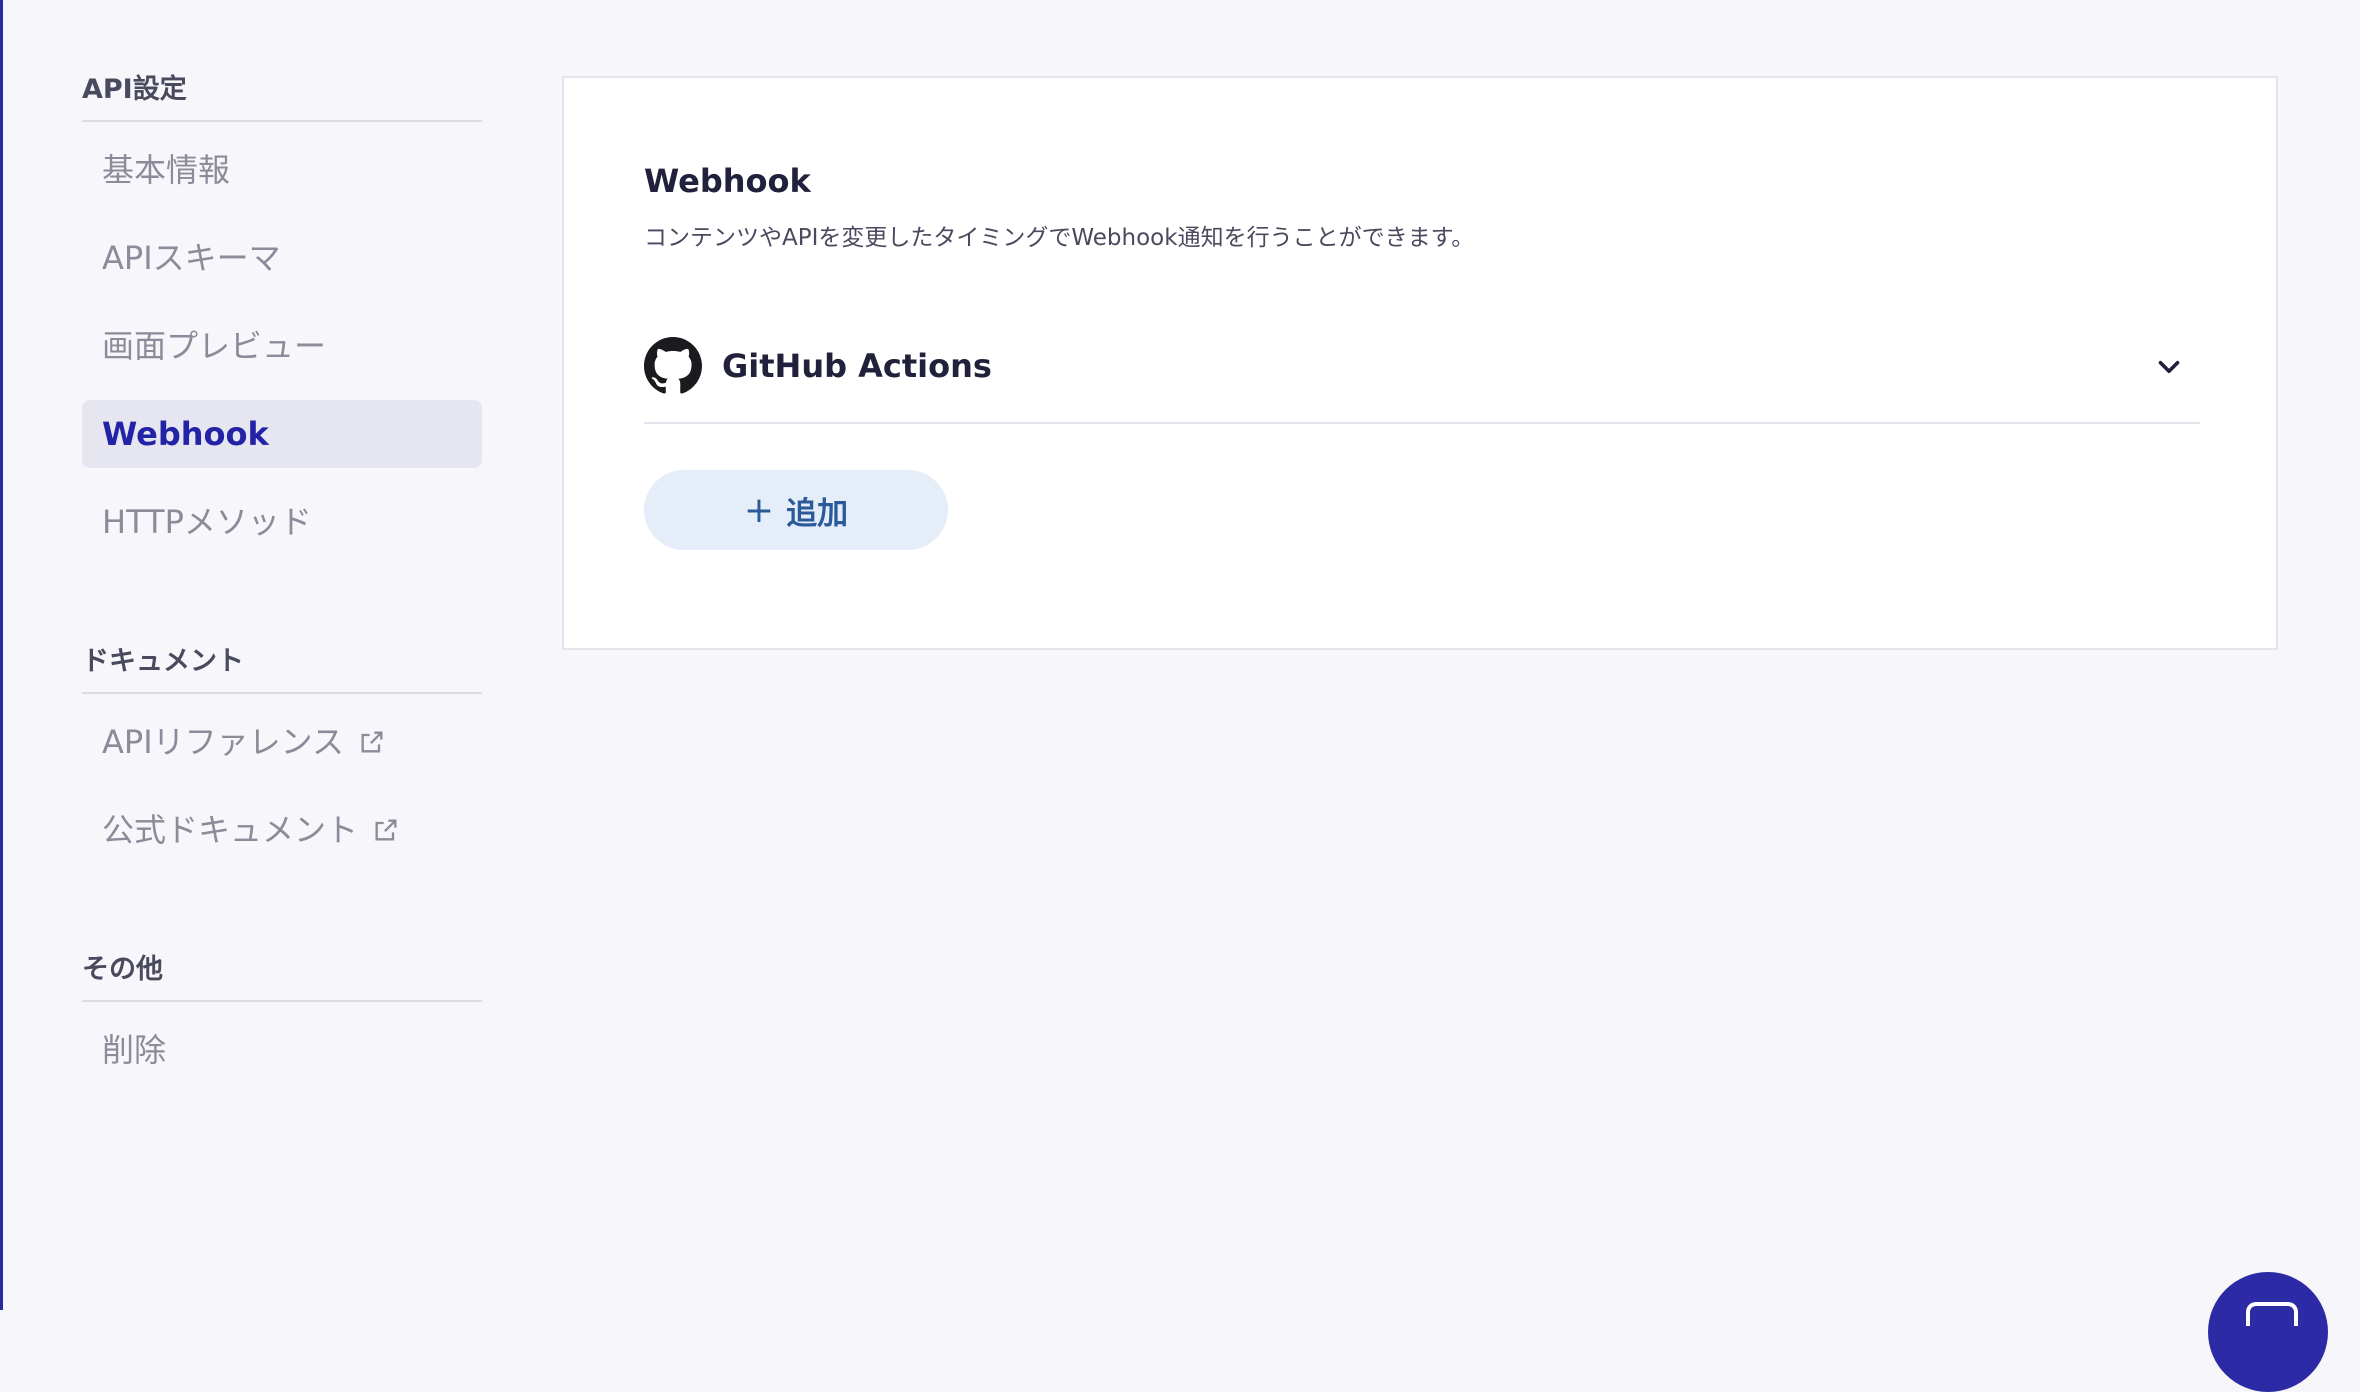 The height and width of the screenshot is (1392, 2360). Describe the element at coordinates (282, 1012) in the screenshot. I see `sidebar-section-other: その他 削除` at that location.